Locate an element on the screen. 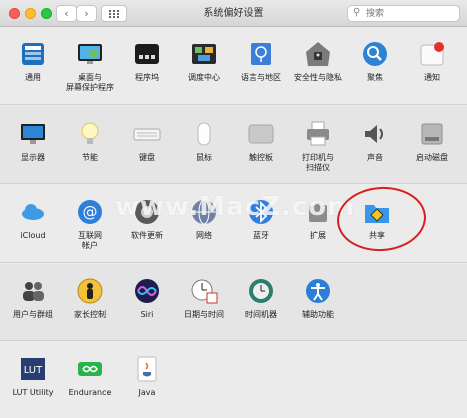  pane-label: 调度中心 is located at coordinates (204, 77).